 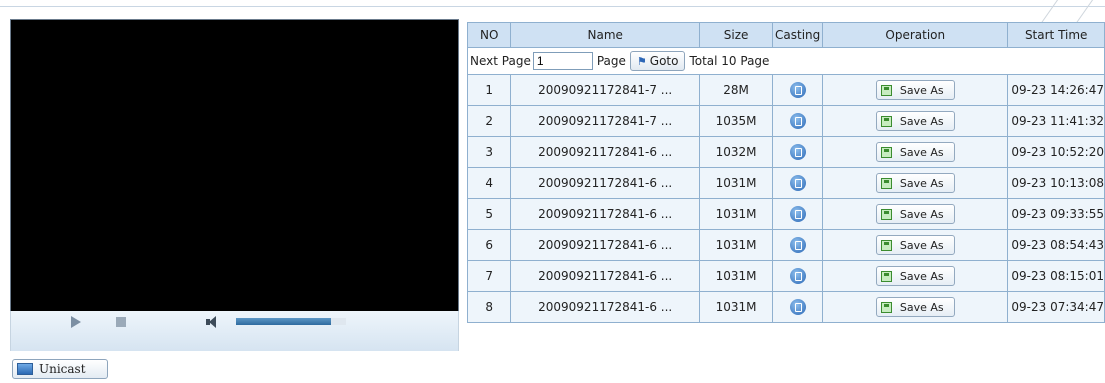 What do you see at coordinates (500, 61) in the screenshot?
I see `next-page-link: Next Page` at bounding box center [500, 61].